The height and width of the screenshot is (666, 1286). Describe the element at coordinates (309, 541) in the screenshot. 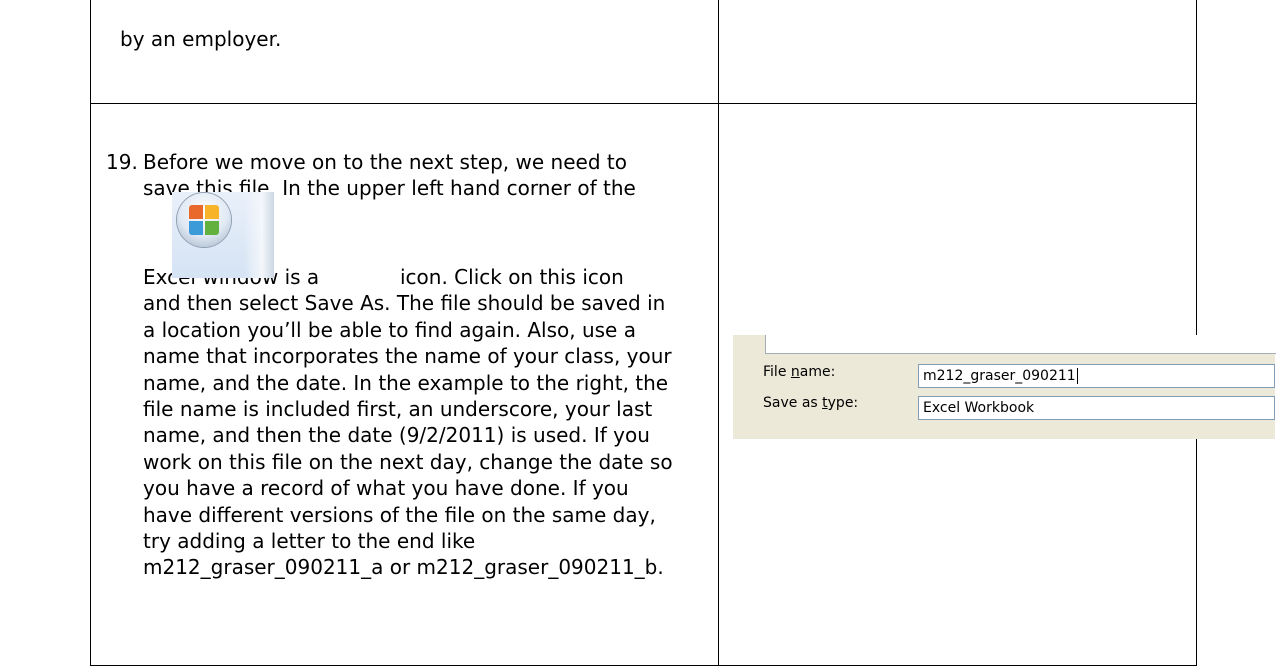

I see `step-line: try adding a letter to the end like` at that location.